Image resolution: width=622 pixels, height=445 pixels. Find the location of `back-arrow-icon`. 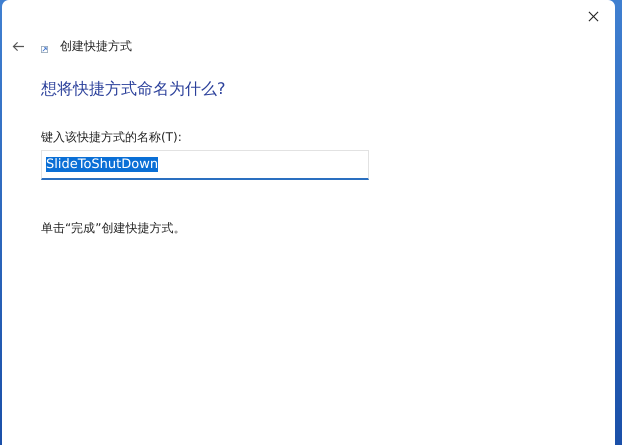

back-arrow-icon is located at coordinates (18, 46).